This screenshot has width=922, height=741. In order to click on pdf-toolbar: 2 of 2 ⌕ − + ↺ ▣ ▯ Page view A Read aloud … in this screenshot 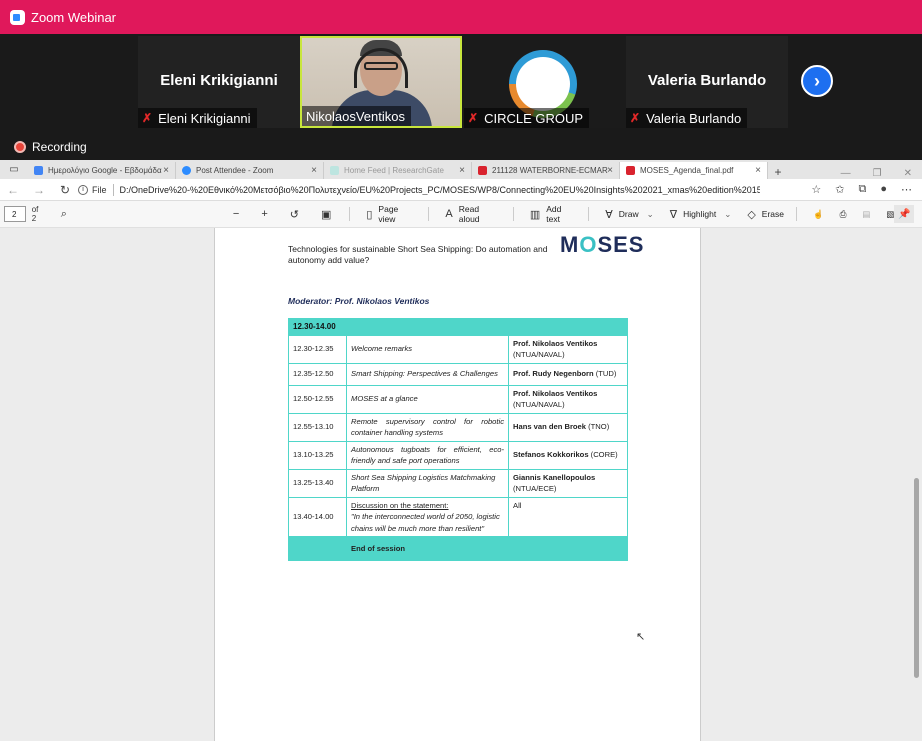, I will do `click(461, 214)`.